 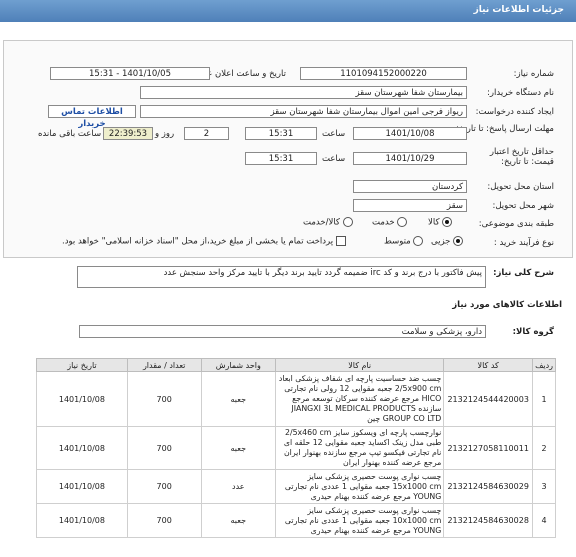 What do you see at coordinates (334, 134) in the screenshot?
I see `deadline-time-label: ساعت` at bounding box center [334, 134].